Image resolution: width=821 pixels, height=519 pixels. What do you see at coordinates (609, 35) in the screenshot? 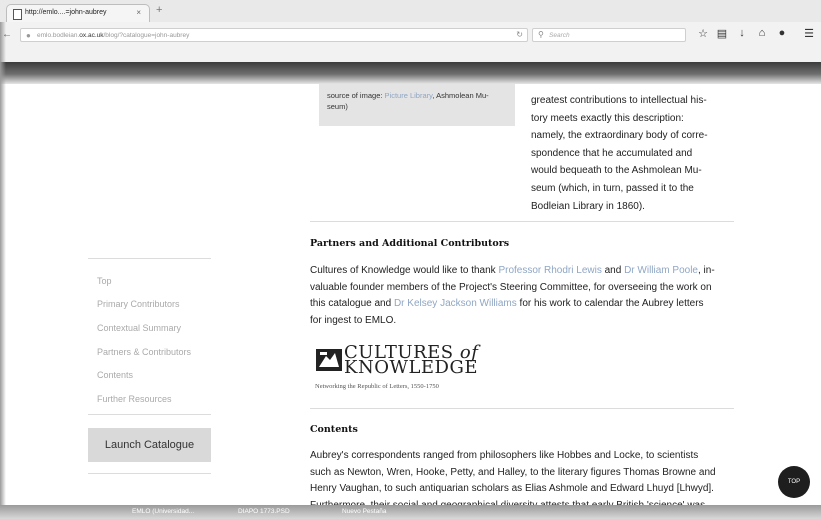
I see `search-input: ⚲ Search` at bounding box center [609, 35].